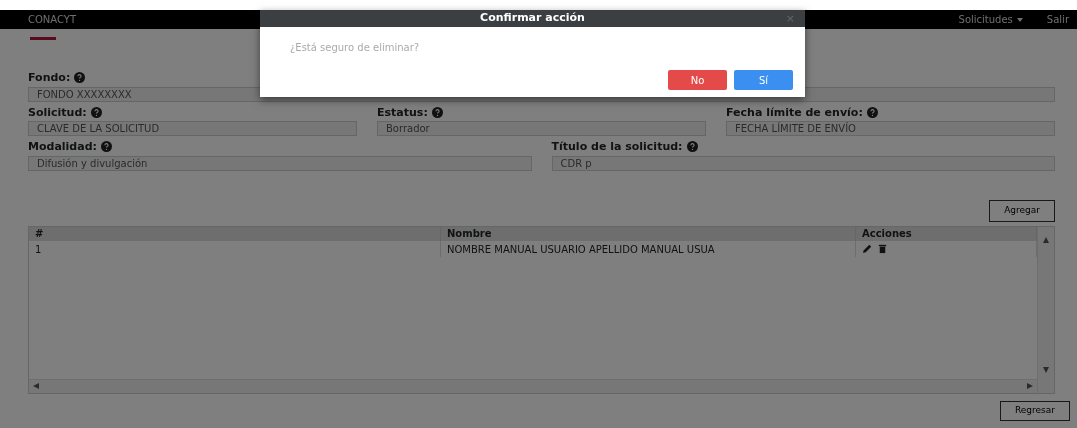 The height and width of the screenshot is (428, 1077). What do you see at coordinates (1046, 239) in the screenshot?
I see `scroll-up-icon` at bounding box center [1046, 239].